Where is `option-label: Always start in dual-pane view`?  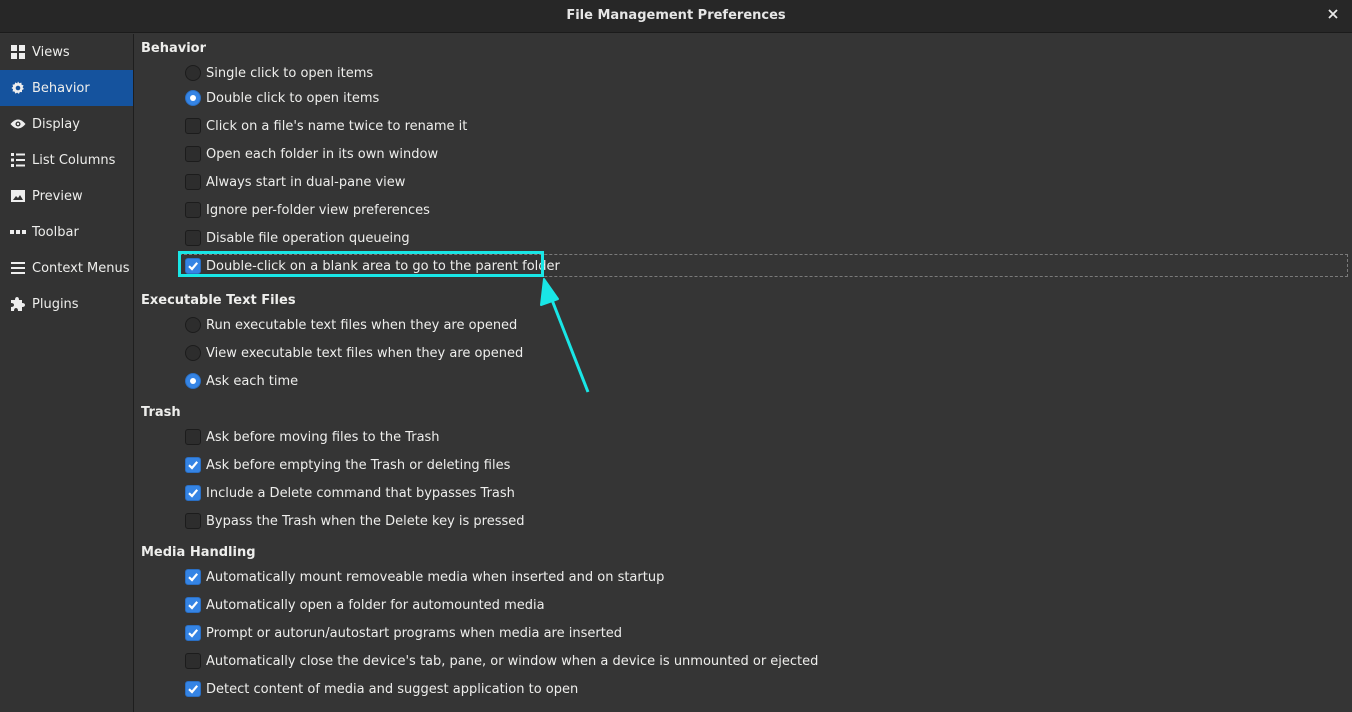
option-label: Always start in dual-pane view is located at coordinates (306, 182).